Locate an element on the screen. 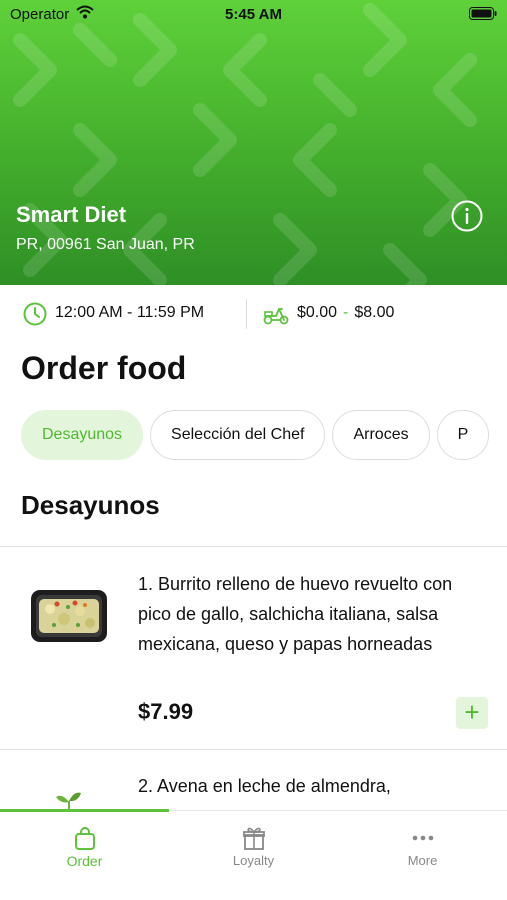 Image resolution: width=507 pixels, height=900 pixels. tab-order: Order is located at coordinates (84, 855).